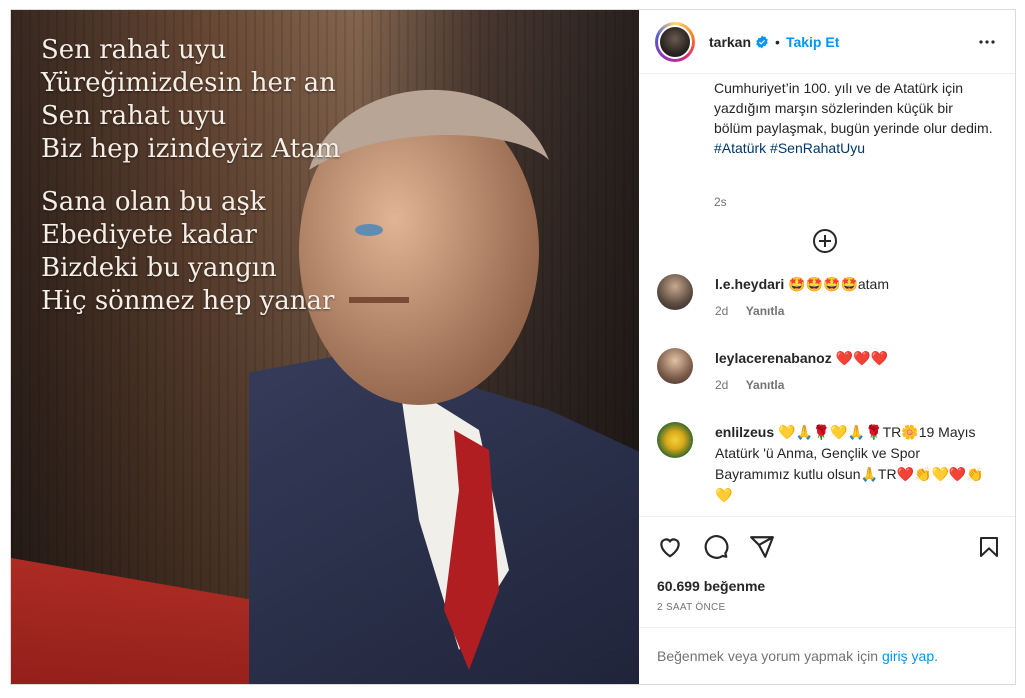 This screenshot has height=698, width=1025. Describe the element at coordinates (744, 432) in the screenshot. I see `comment-username: enlilzeus` at that location.